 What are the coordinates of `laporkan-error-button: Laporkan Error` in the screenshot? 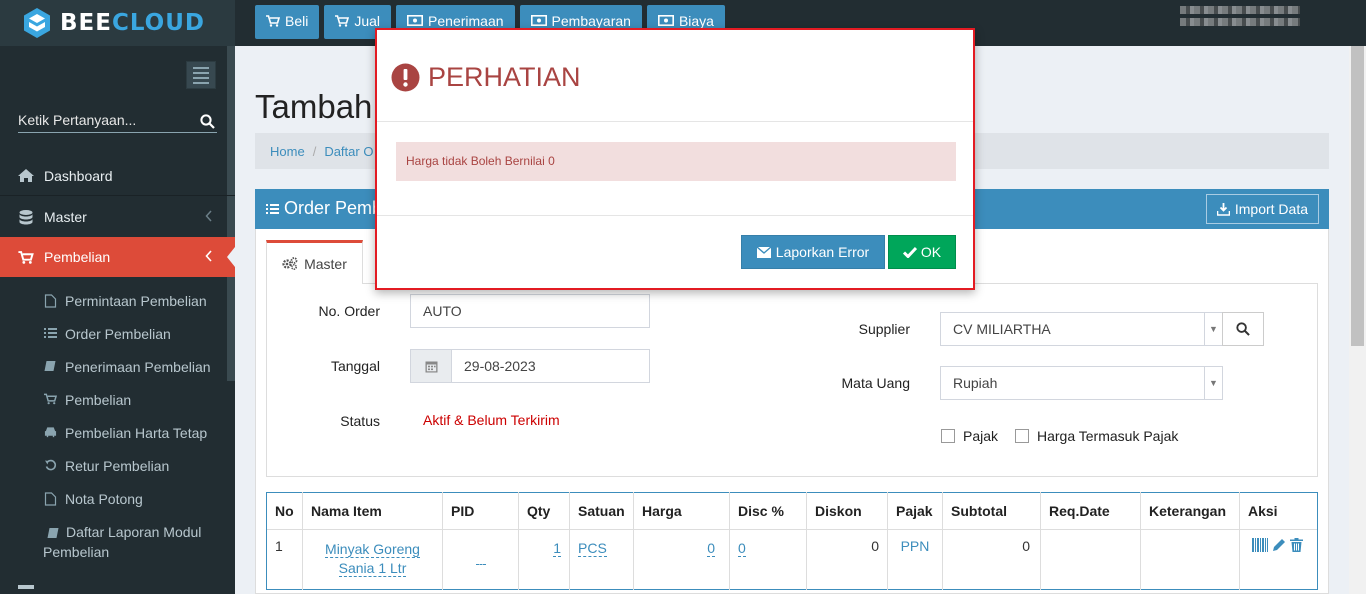 It's located at (813, 252).